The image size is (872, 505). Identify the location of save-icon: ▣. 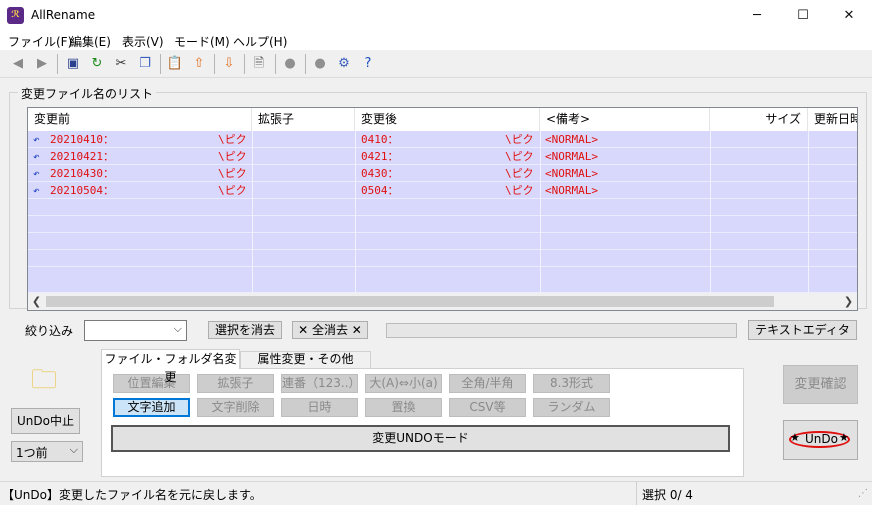
(73, 64).